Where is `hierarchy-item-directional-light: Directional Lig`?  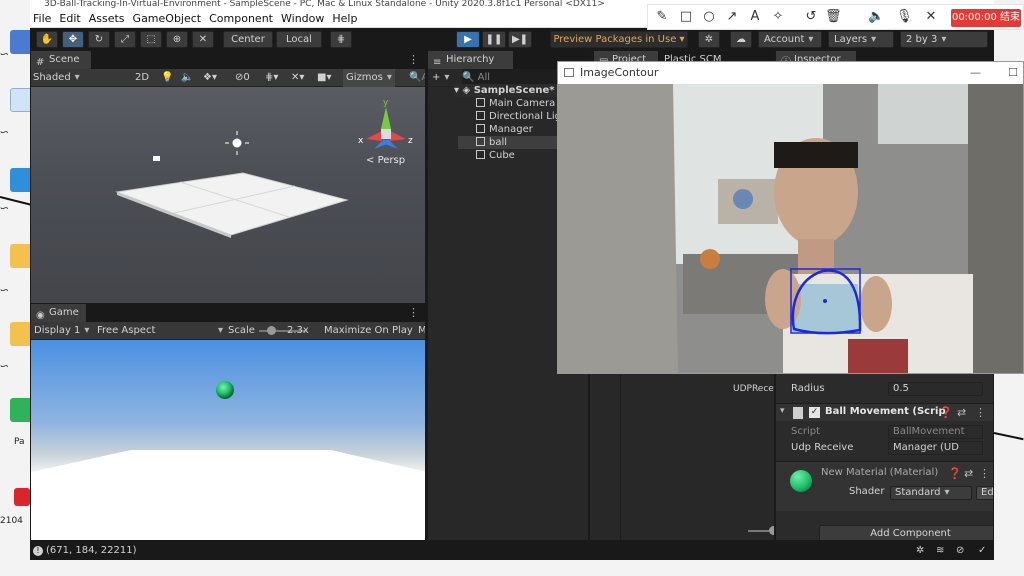
hierarchy-item-directional-light: Directional Lig is located at coordinates (518, 116).